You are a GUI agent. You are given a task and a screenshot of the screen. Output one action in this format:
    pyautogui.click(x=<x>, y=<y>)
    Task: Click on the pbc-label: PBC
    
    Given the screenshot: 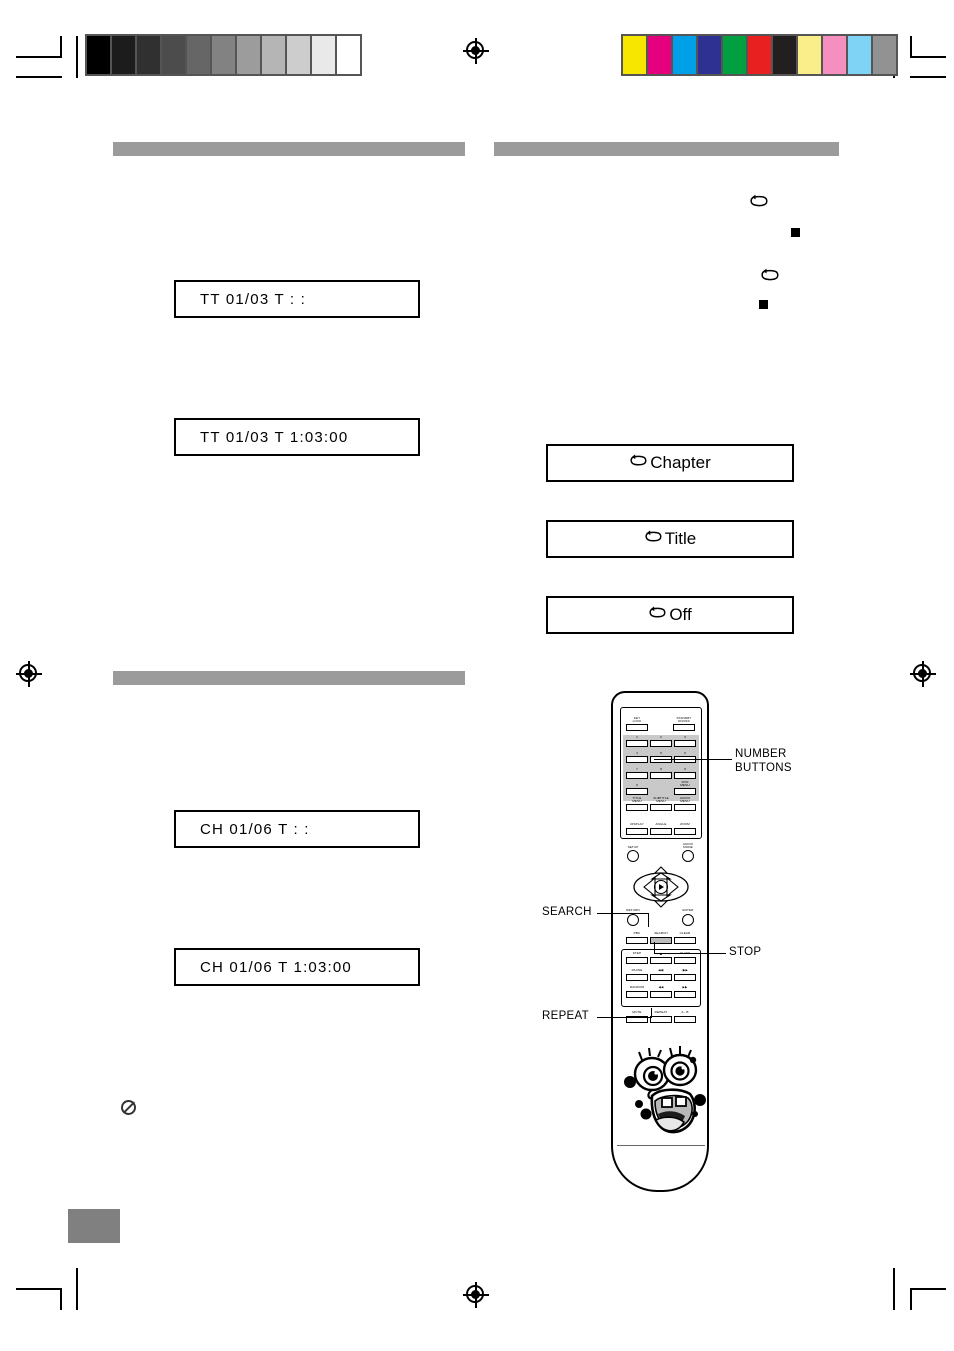 What is the action you would take?
    pyautogui.click(x=637, y=933)
    